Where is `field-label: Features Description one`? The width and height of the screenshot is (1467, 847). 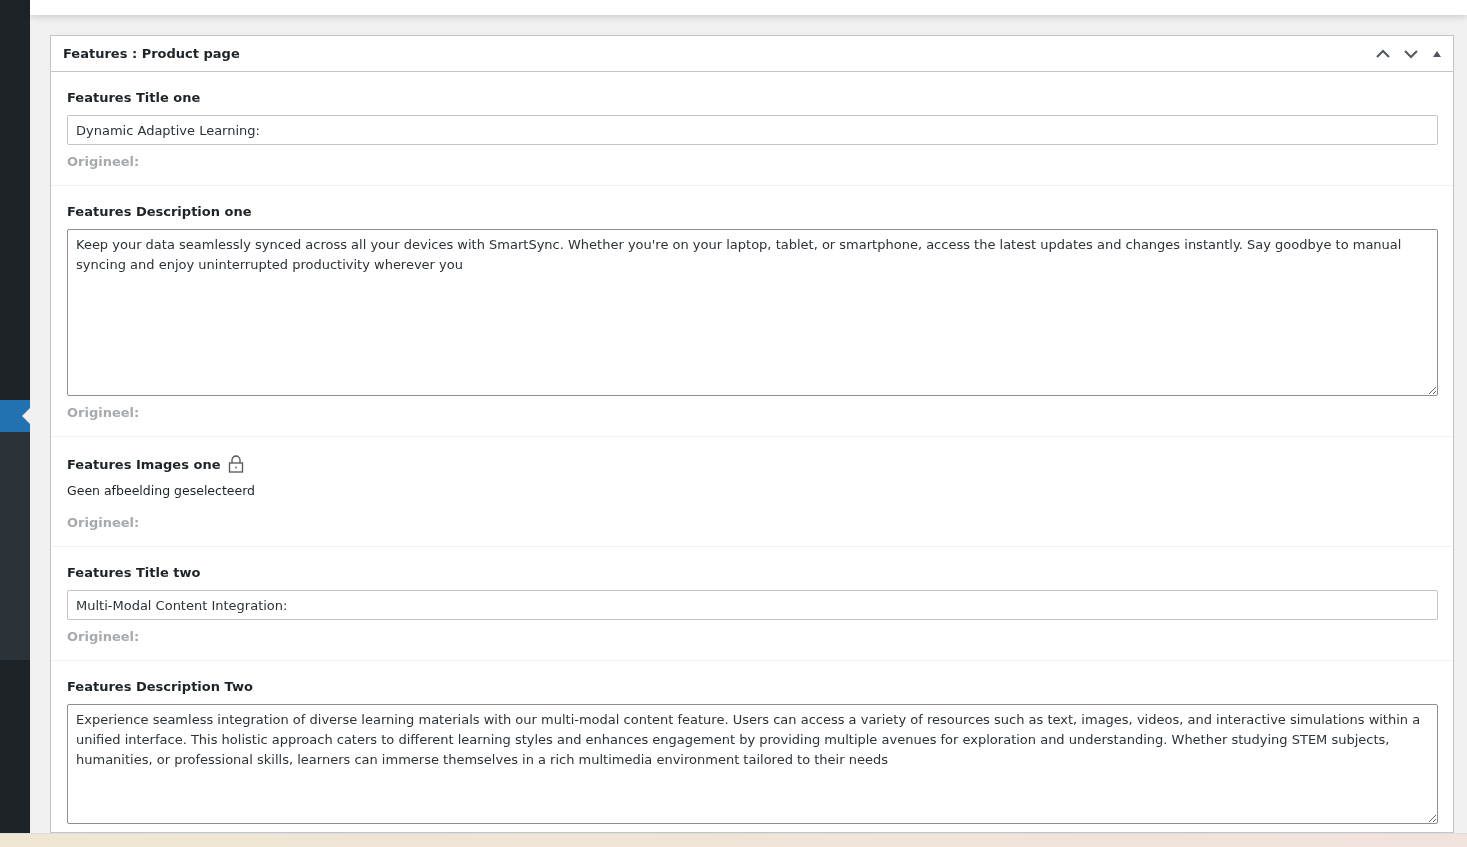 field-label: Features Description one is located at coordinates (159, 211).